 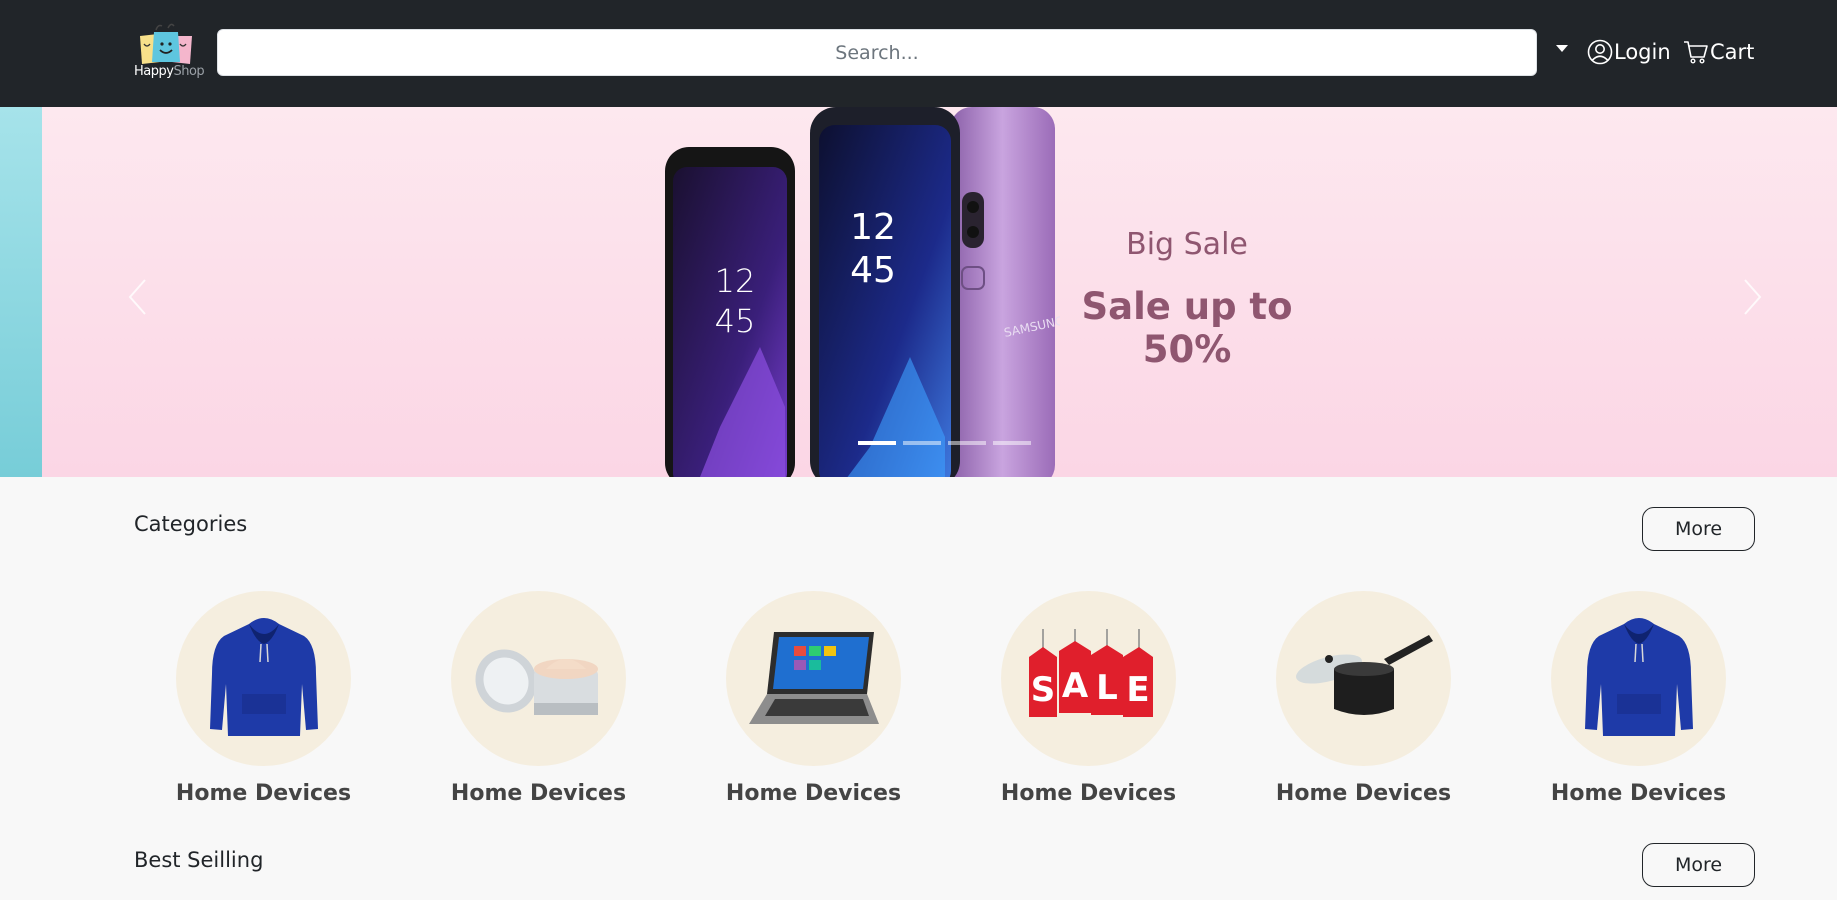 I want to click on sale-tags-image: S A L E, so click(x=1090, y=672).